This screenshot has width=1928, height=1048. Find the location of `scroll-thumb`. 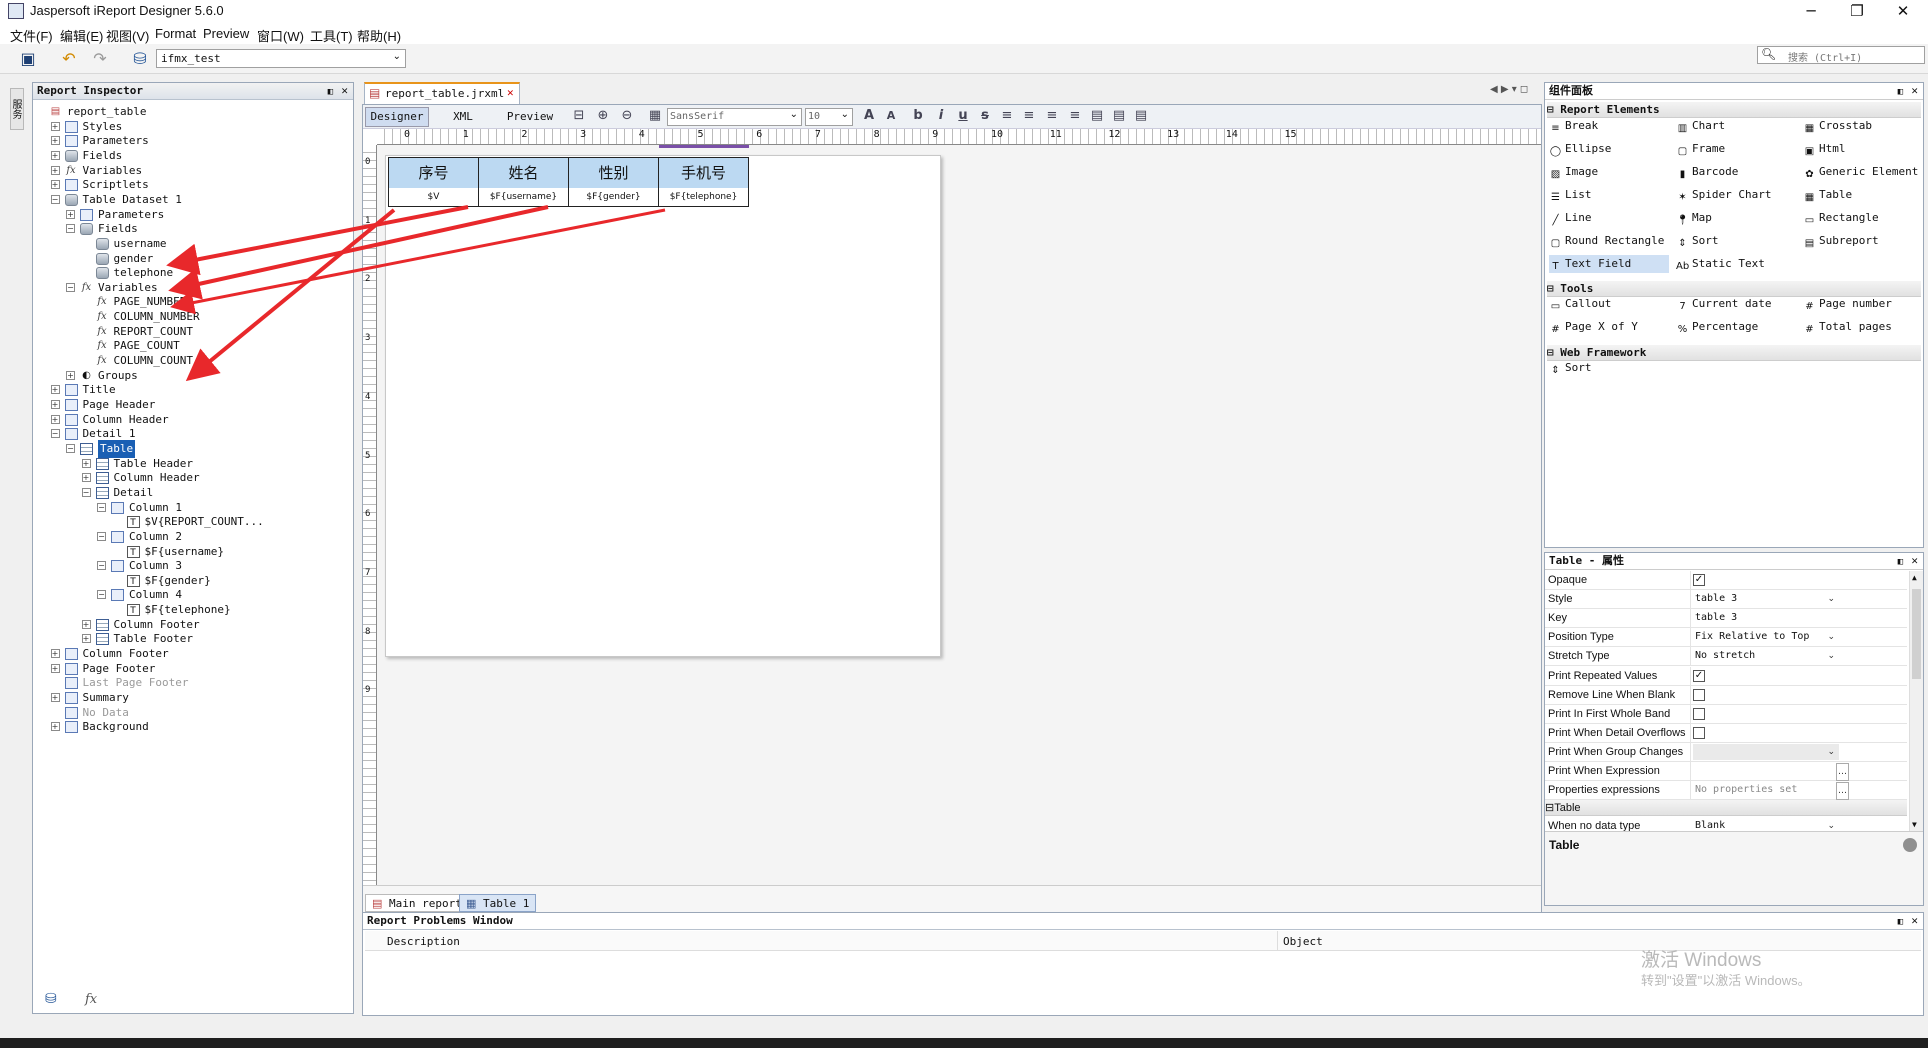

scroll-thumb is located at coordinates (1916, 634).